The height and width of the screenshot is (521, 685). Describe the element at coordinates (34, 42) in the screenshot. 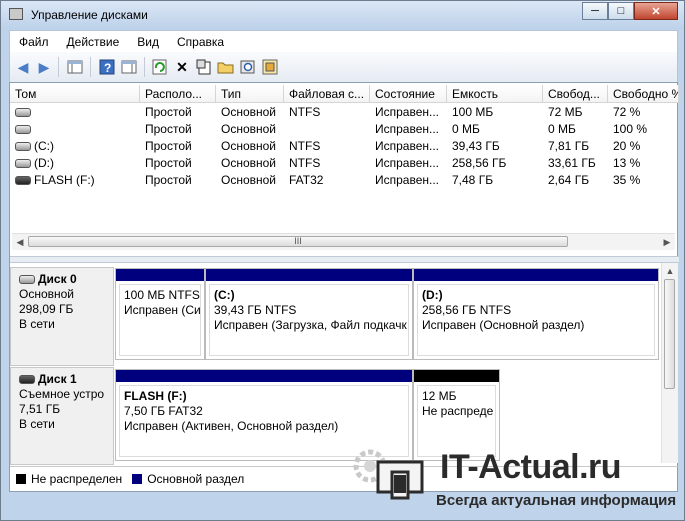

I see `menu-file: Файл` at that location.